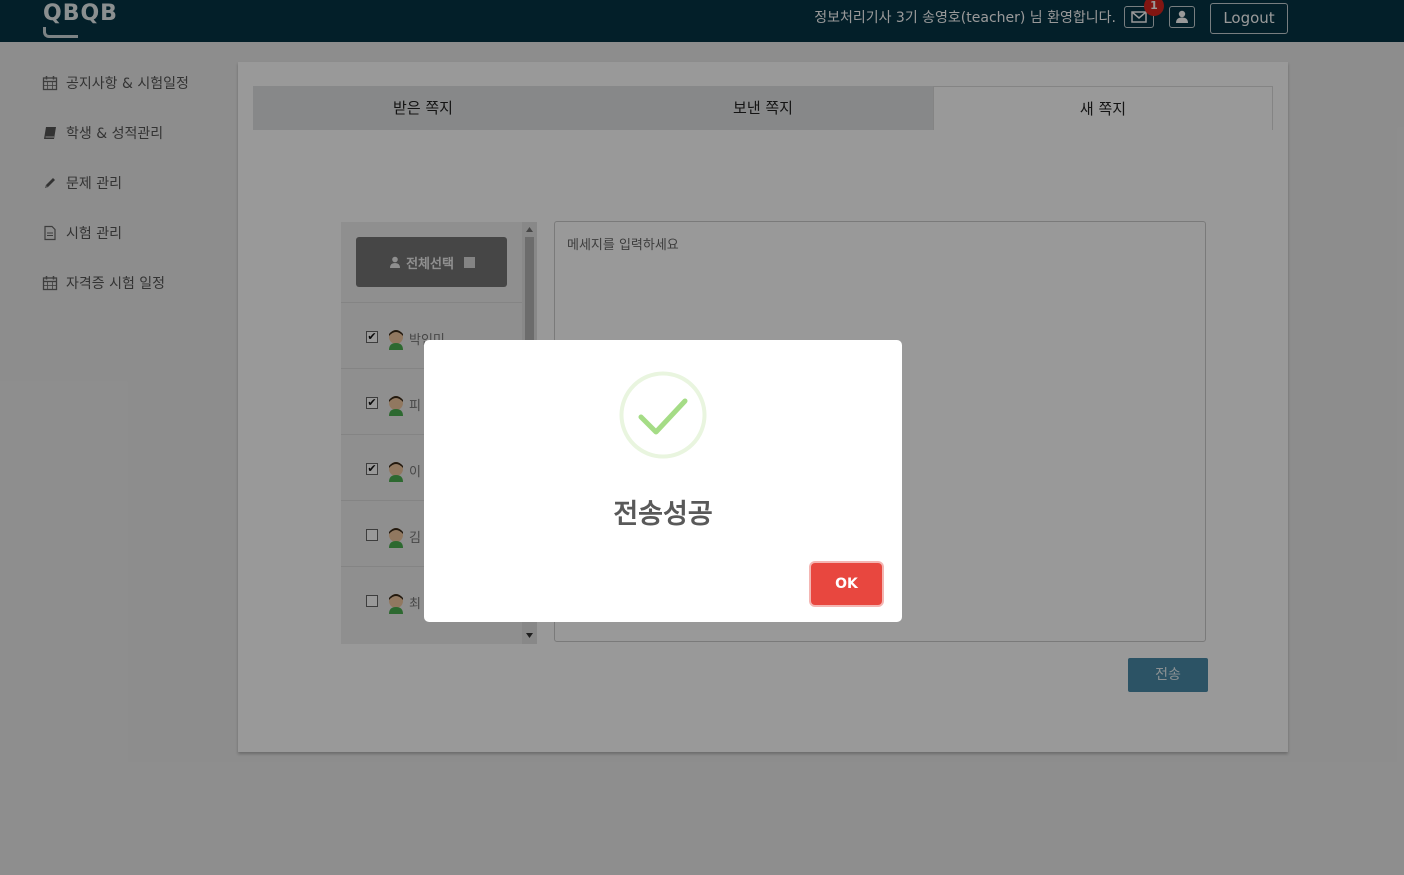 This screenshot has width=1404, height=875. I want to click on ok-button: OK, so click(846, 584).